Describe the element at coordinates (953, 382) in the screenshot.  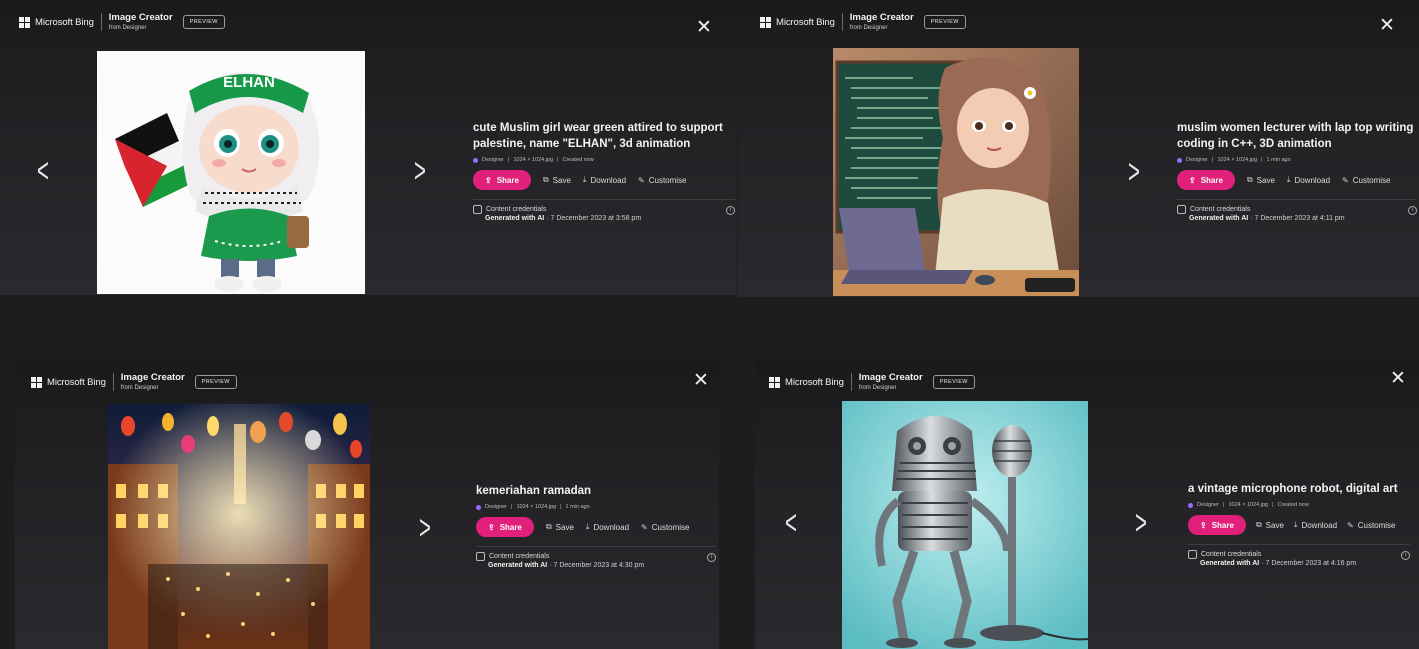
I see `preview-badge: PREVIEW` at that location.